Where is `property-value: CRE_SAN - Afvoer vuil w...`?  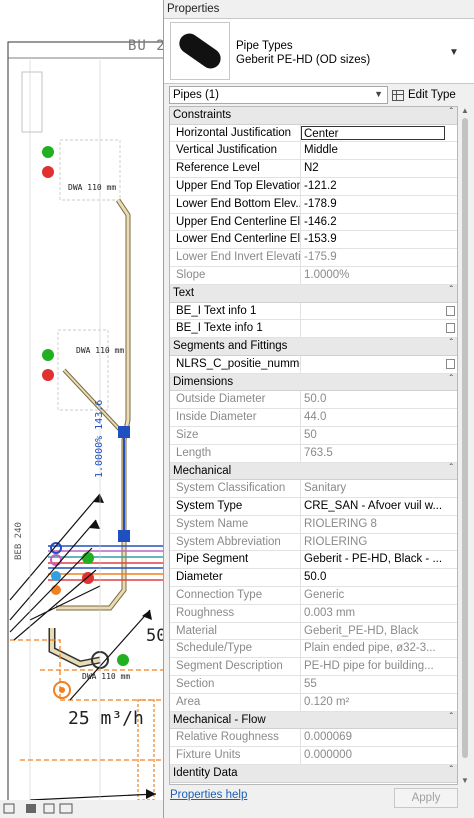 property-value: CRE_SAN - Afvoer vuil w... is located at coordinates (379, 506).